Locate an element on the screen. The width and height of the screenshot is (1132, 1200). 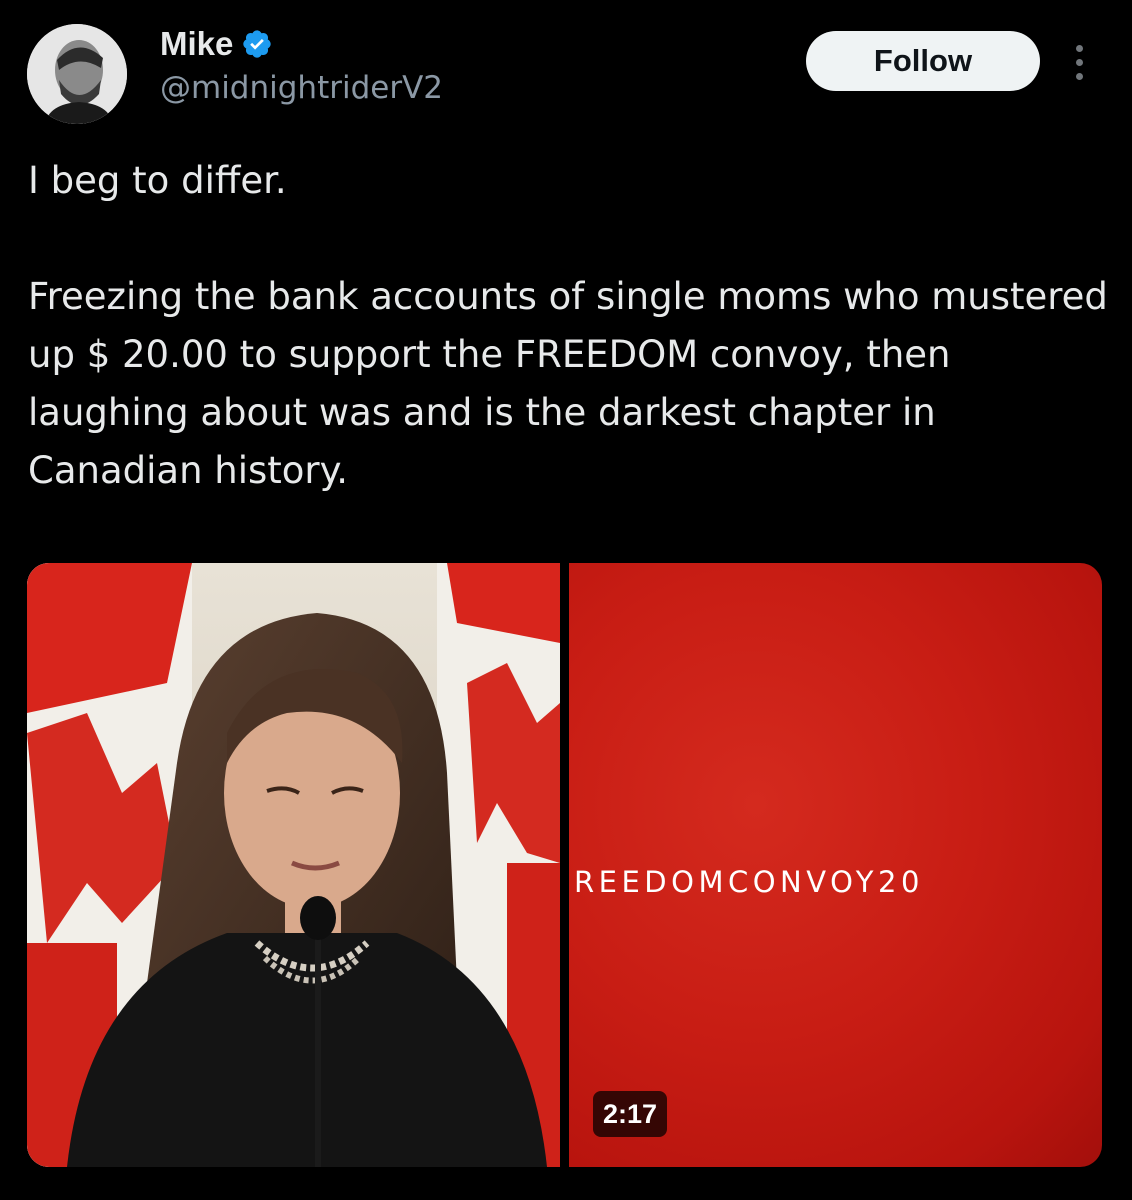
avatar is located at coordinates (77, 74).